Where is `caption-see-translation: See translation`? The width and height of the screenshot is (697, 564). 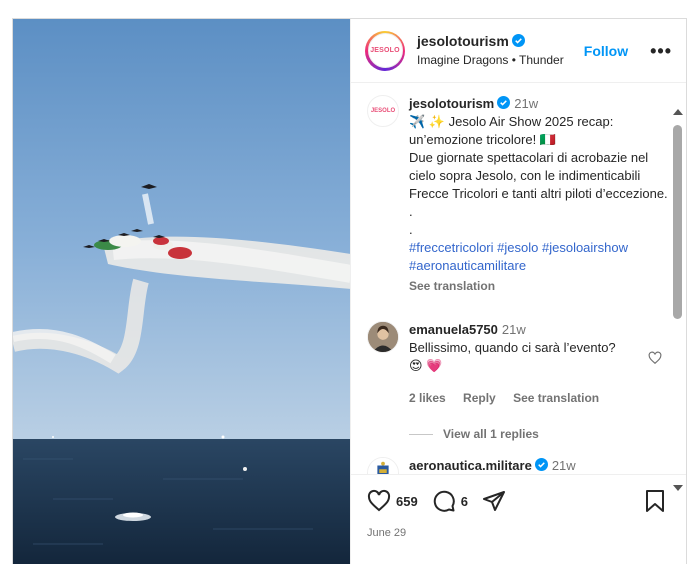 caption-see-translation: See translation is located at coordinates (540, 286).